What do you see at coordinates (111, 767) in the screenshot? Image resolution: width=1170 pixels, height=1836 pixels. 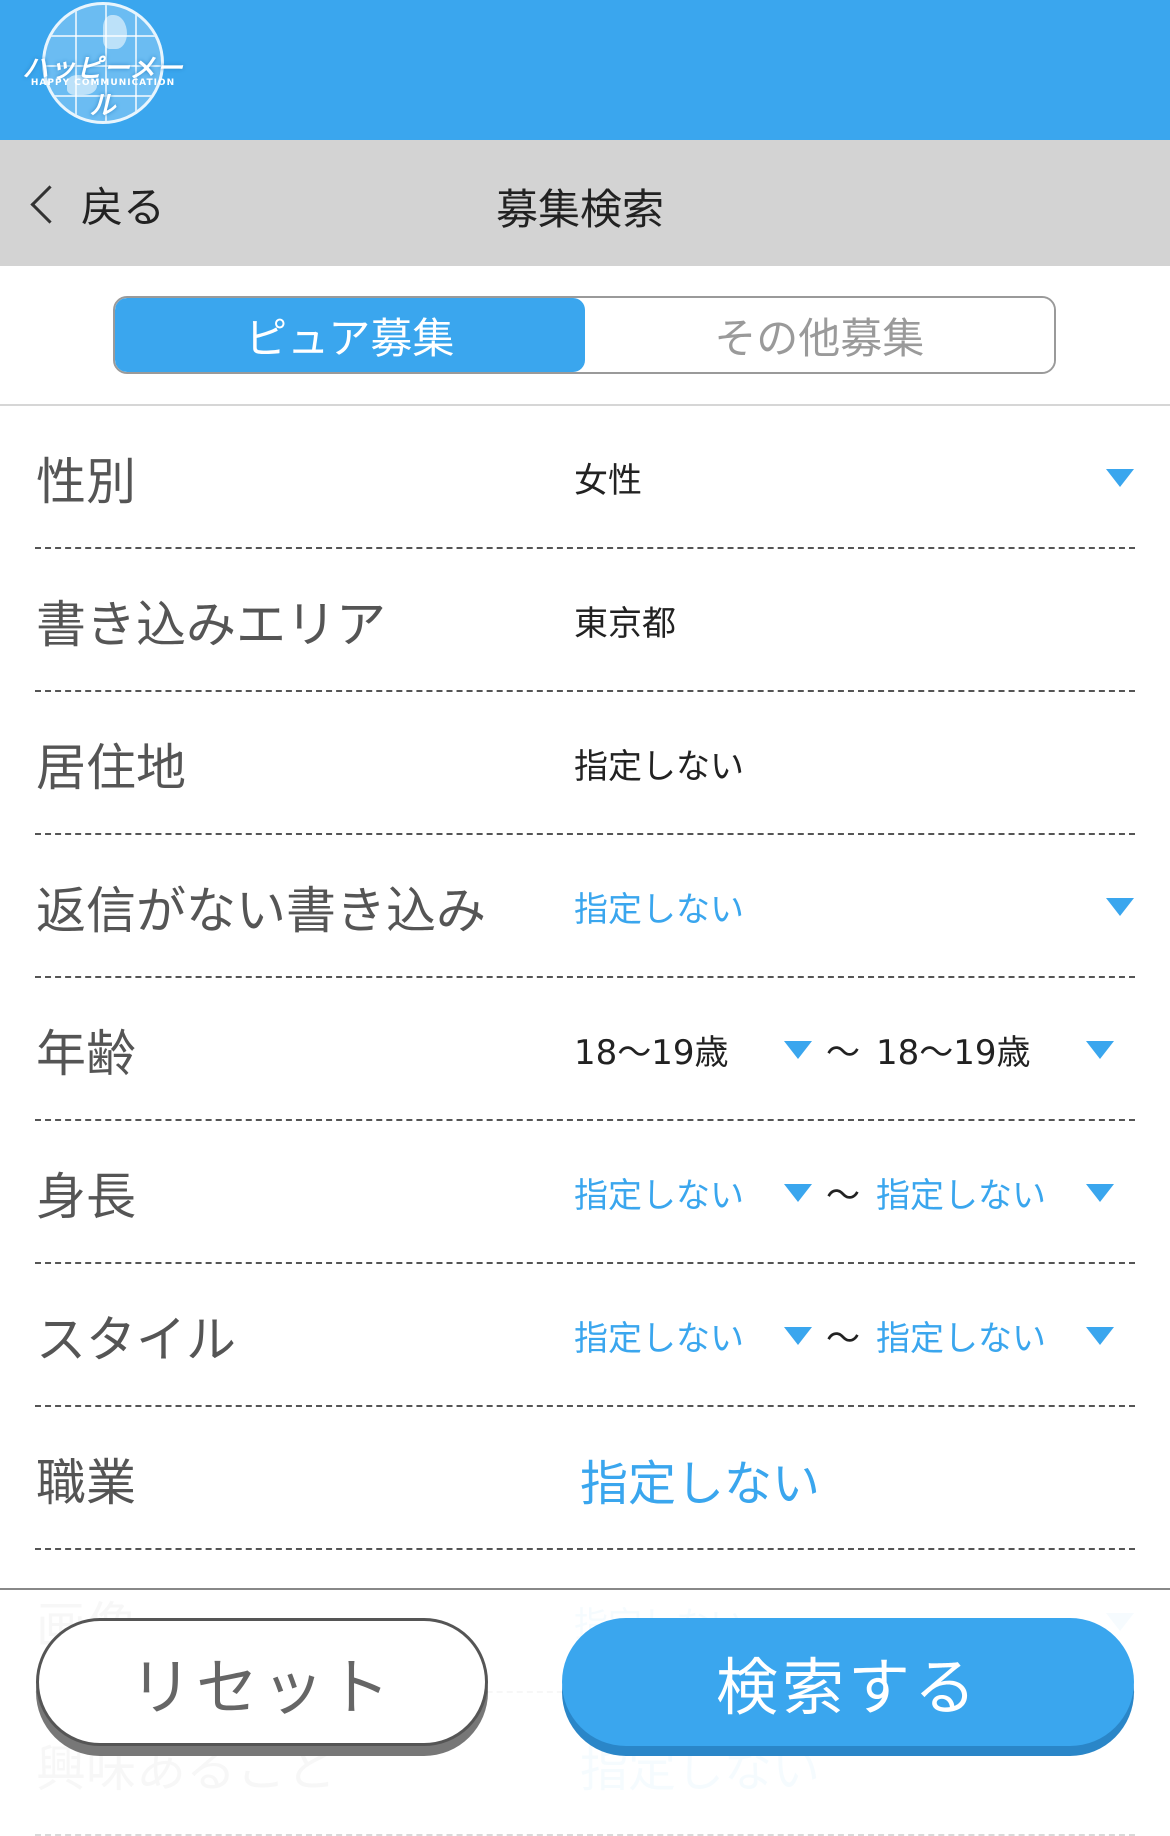 I see `field-label: 居住地` at bounding box center [111, 767].